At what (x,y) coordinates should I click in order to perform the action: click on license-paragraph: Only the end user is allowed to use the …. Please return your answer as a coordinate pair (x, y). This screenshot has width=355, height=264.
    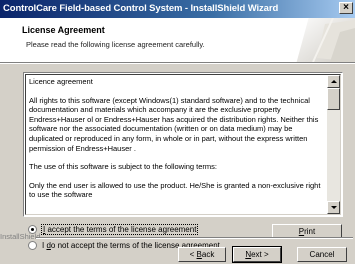
    Looking at the image, I should click on (175, 190).